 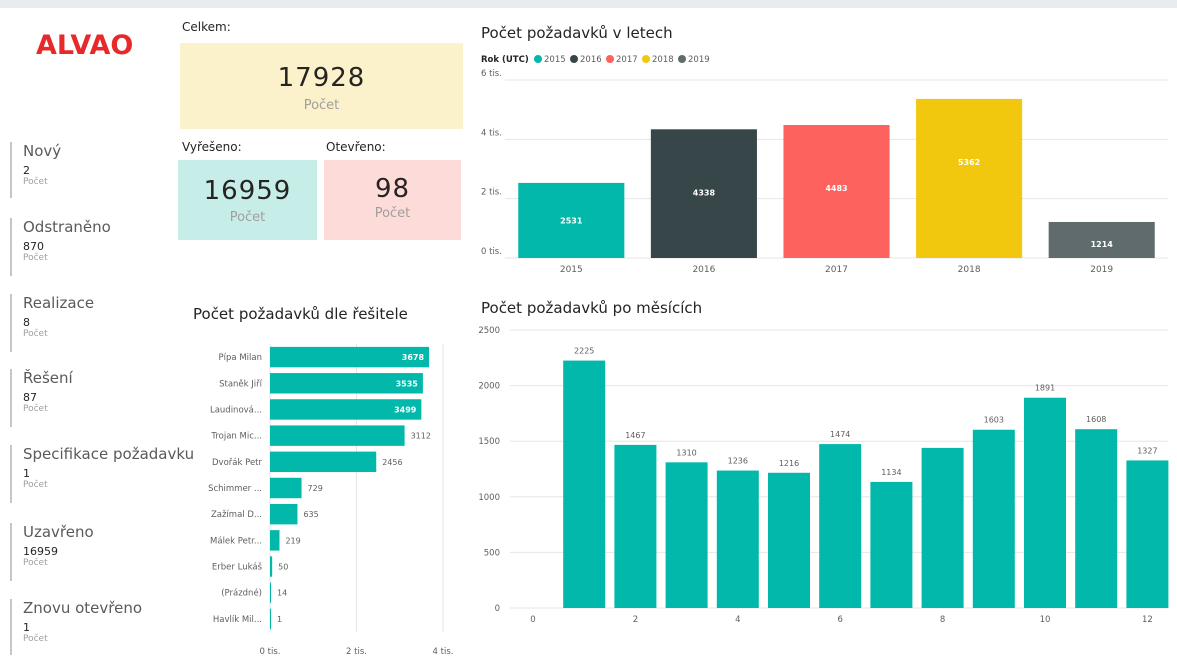 What do you see at coordinates (300, 314) in the screenshot?
I see `chart-solvers-title: Počet požadavků dle řešitele` at bounding box center [300, 314].